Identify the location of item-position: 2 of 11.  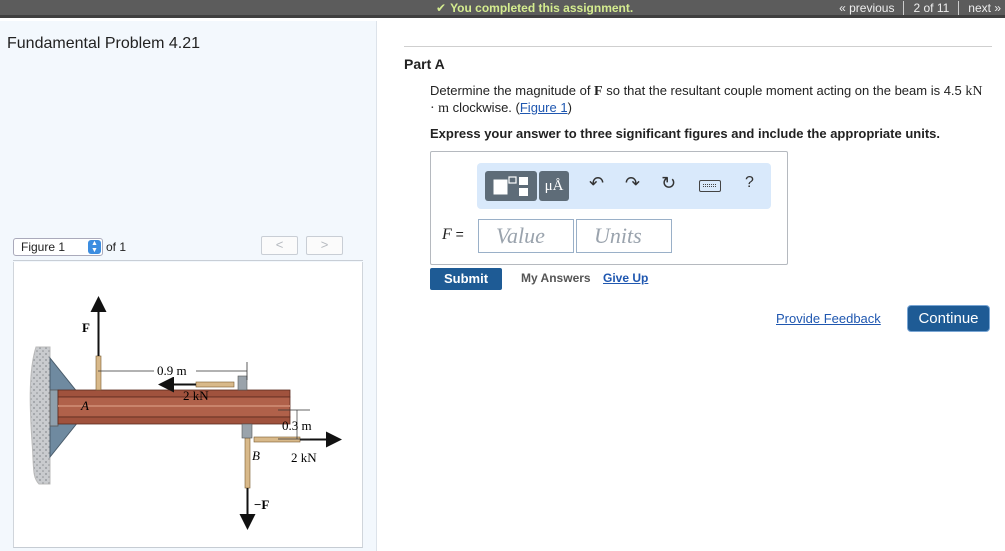
(931, 8).